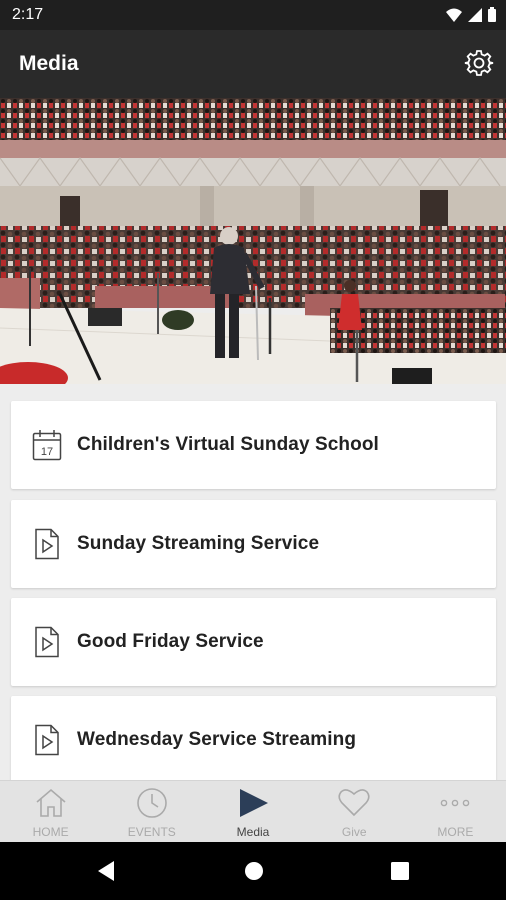 Image resolution: width=506 pixels, height=900 pixels. What do you see at coordinates (151, 832) in the screenshot?
I see `tab-label: EVENTS` at bounding box center [151, 832].